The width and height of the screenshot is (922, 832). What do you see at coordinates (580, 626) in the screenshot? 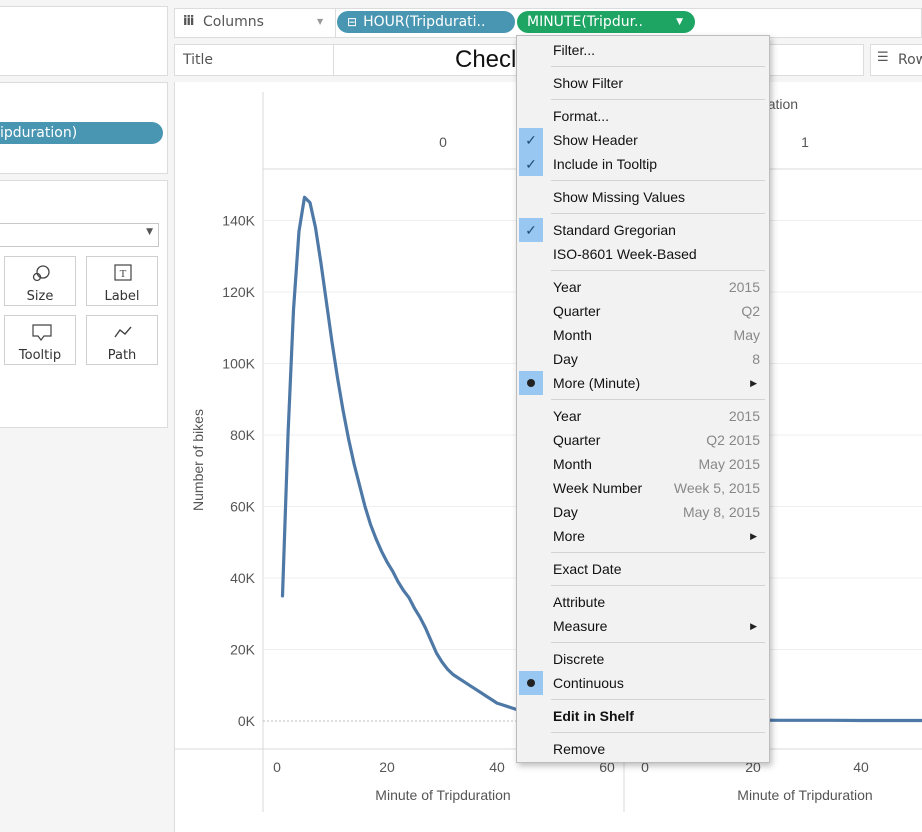
I see `menu-item-label: Measure` at bounding box center [580, 626].